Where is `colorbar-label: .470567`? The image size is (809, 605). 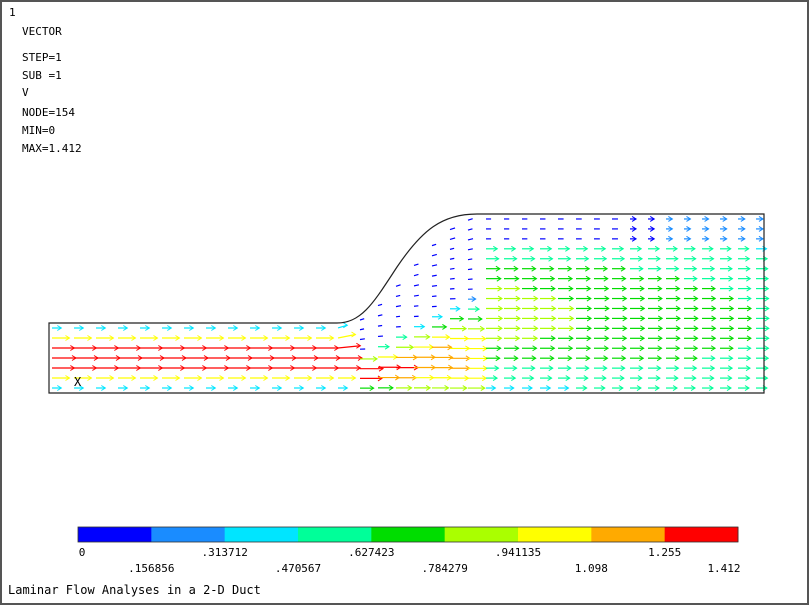
colorbar-label: .470567 is located at coordinates (298, 569).